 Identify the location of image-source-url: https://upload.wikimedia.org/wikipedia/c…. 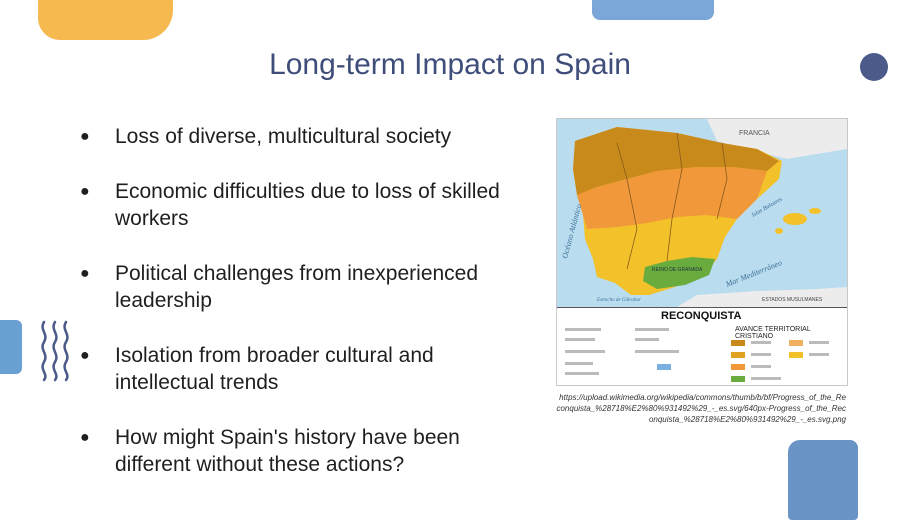
(701, 408).